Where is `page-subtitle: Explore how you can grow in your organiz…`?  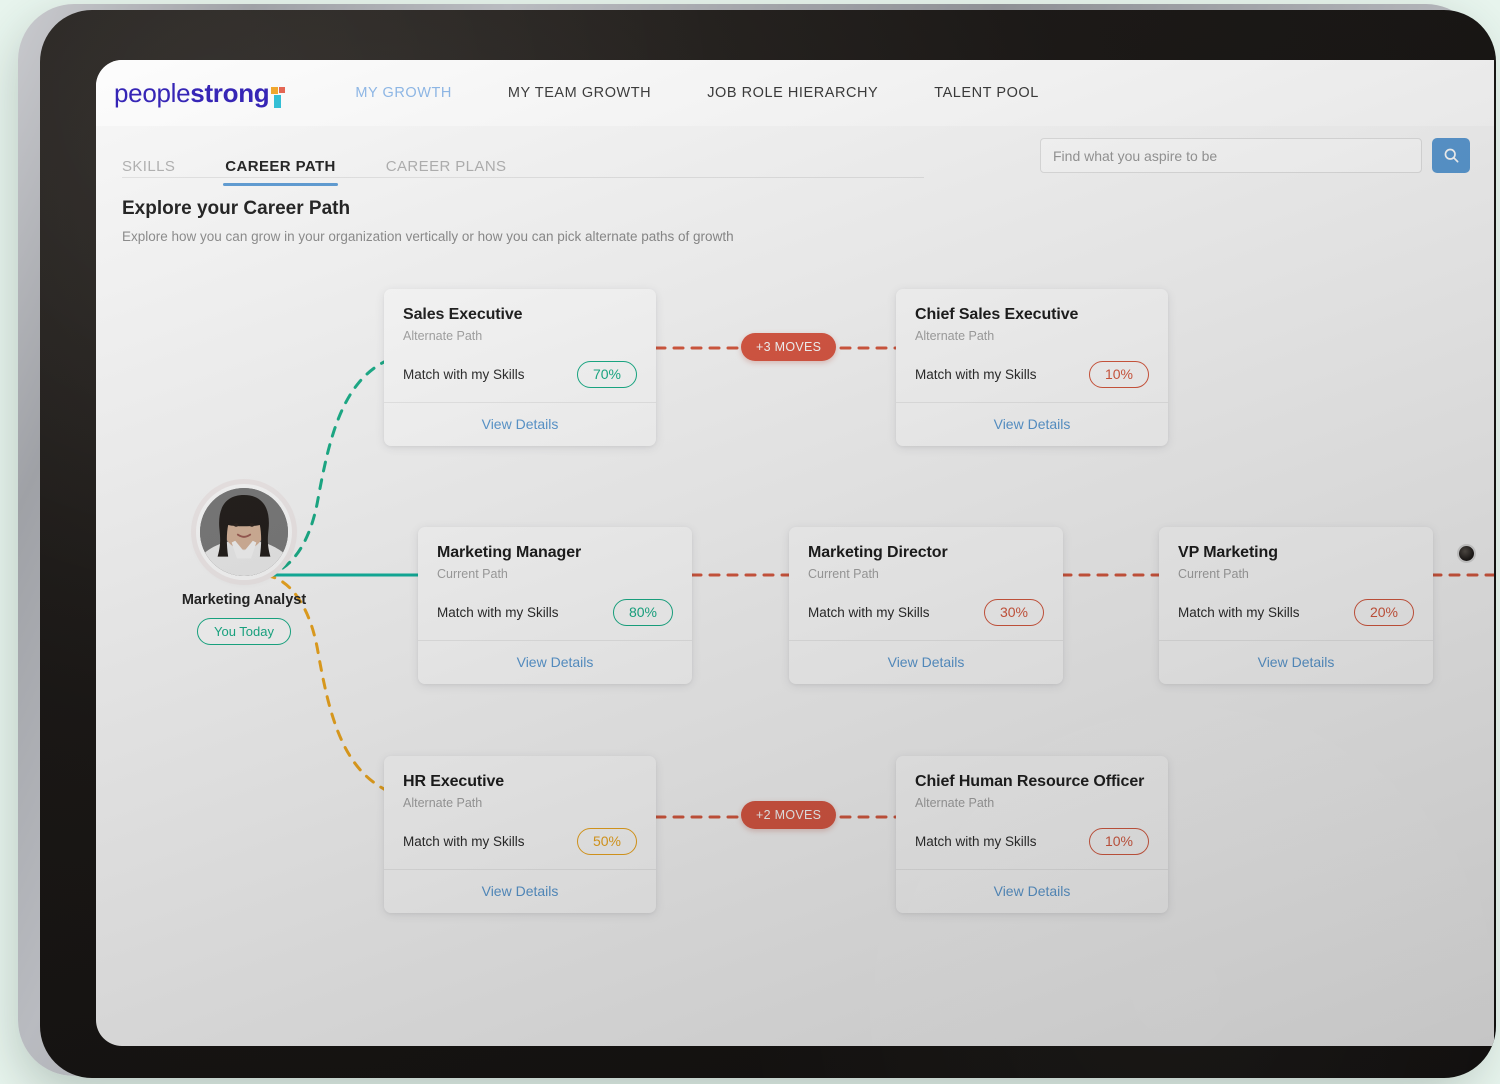 page-subtitle: Explore how you can grow in your organiz… is located at coordinates (428, 236).